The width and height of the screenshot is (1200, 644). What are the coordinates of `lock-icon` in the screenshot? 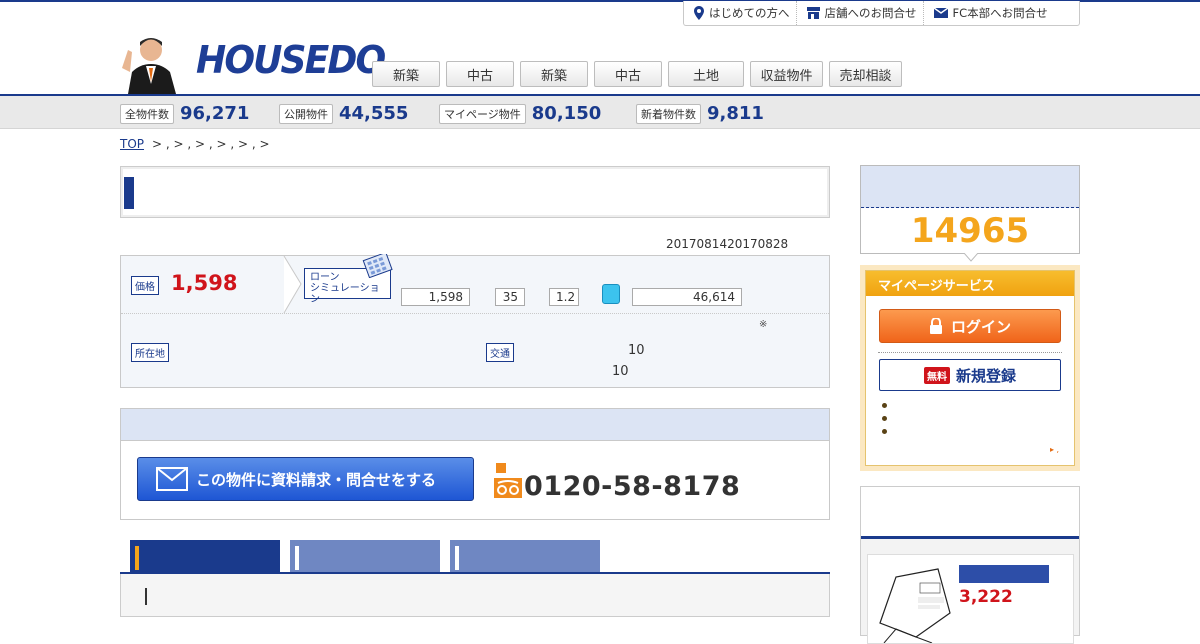 It's located at (935, 326).